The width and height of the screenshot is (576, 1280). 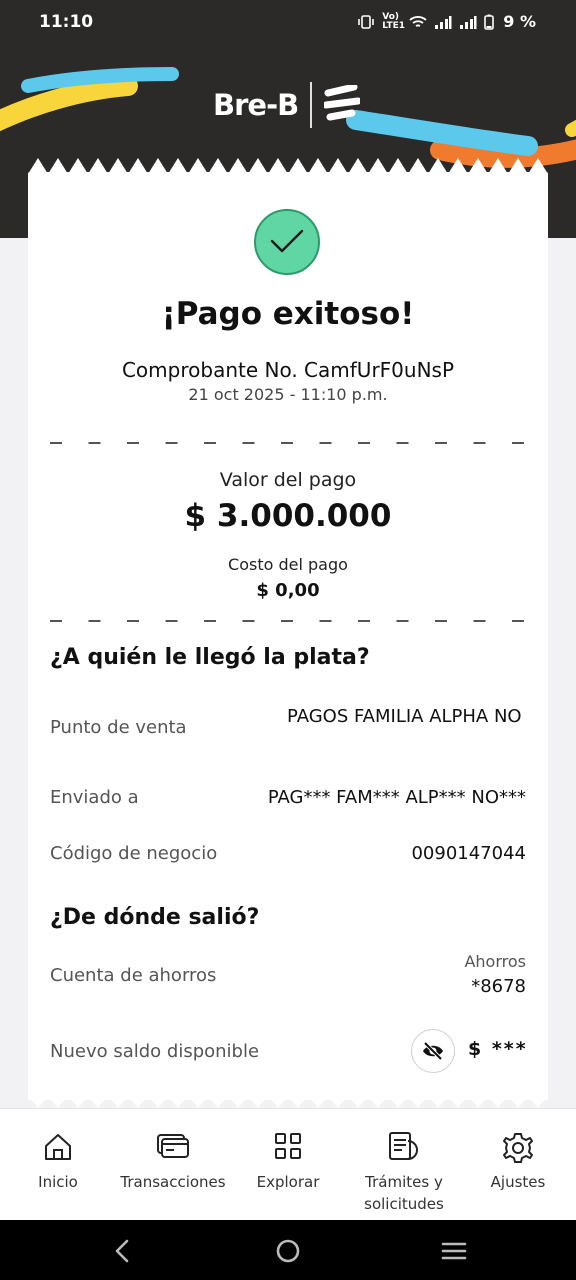 I want to click on nav-item-tramites: Trámites y solicitudes, so click(x=404, y=1165).